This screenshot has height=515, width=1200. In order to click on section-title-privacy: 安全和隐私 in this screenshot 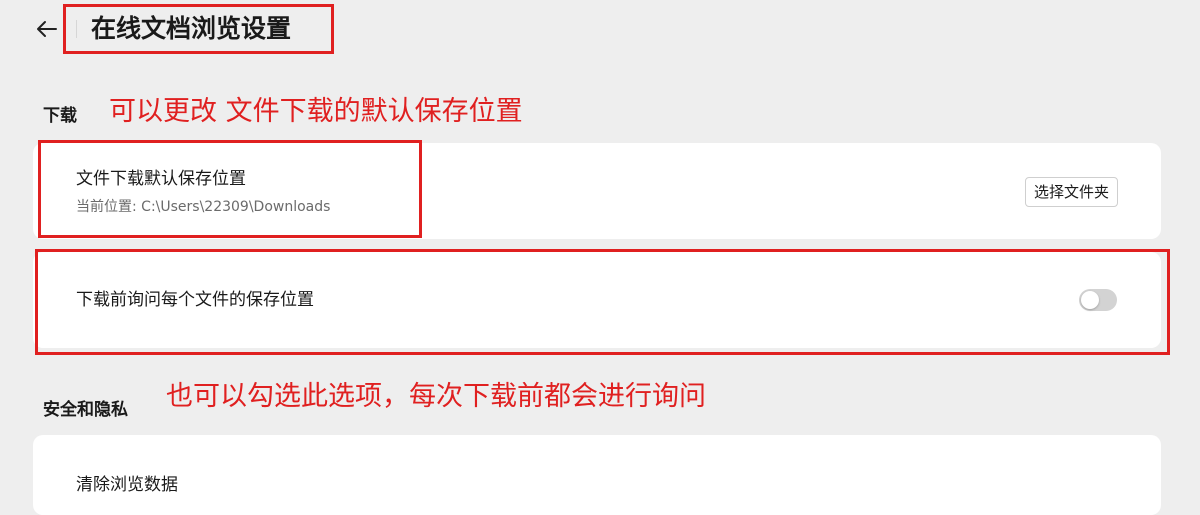, I will do `click(85, 410)`.